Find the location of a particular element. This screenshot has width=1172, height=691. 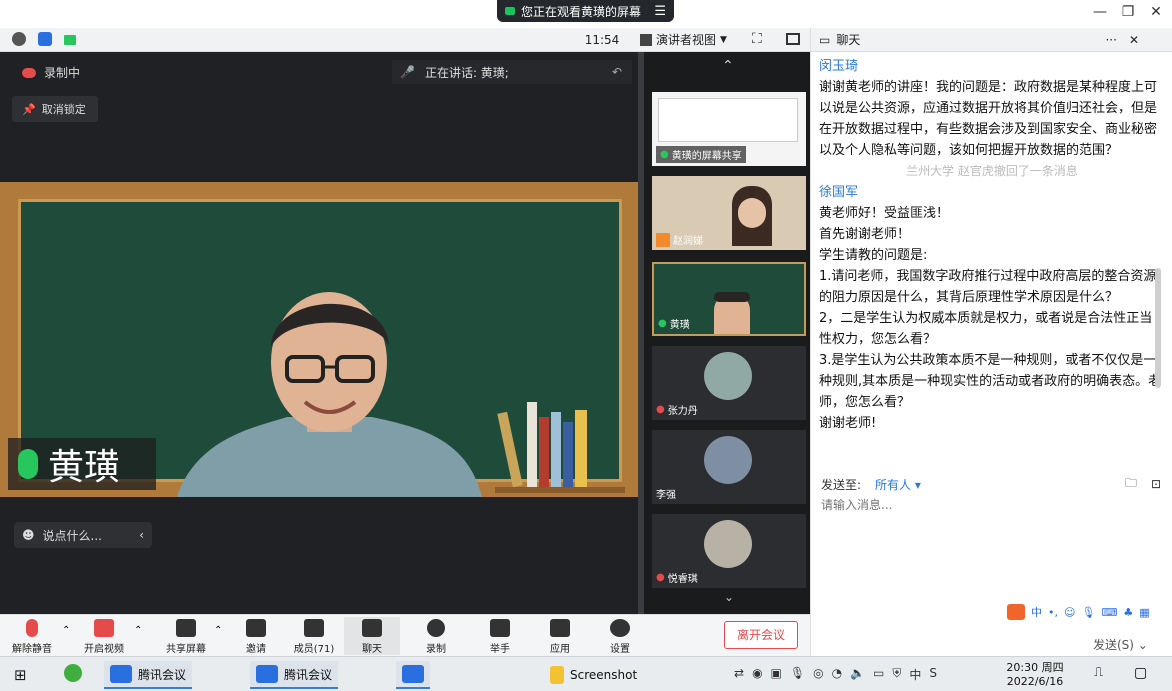

tray-ime-icon: 中 is located at coordinates (915, 674).